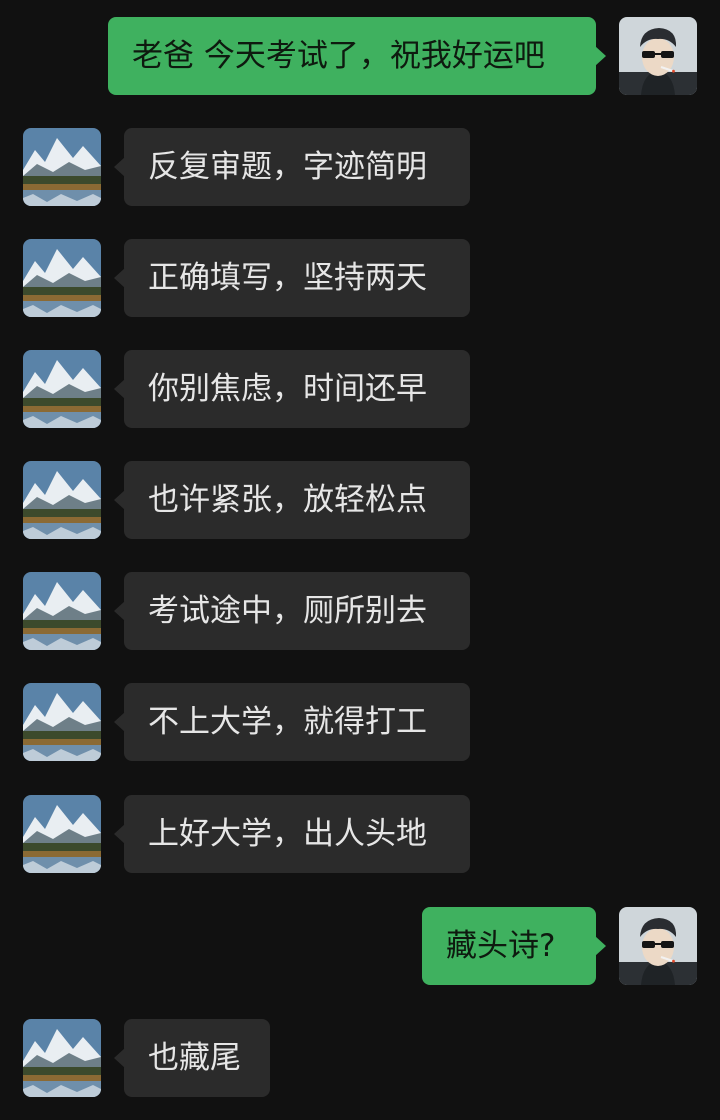 This screenshot has width=720, height=1120. What do you see at coordinates (360, 1059) in the screenshot?
I see `message-row-incoming: 也藏尾` at bounding box center [360, 1059].